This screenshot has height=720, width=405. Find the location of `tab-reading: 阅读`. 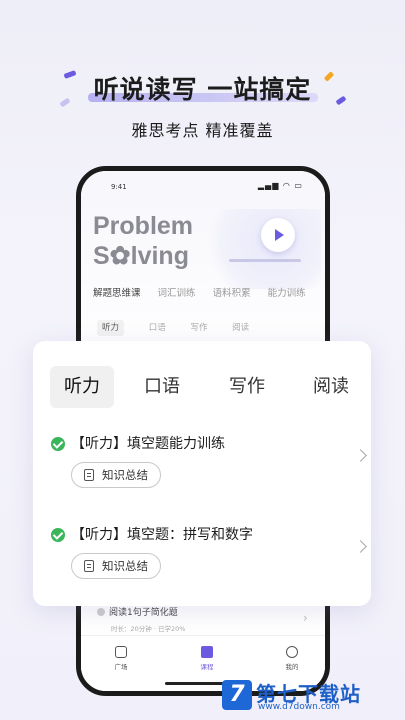

tab-reading: 阅读 is located at coordinates (331, 387).